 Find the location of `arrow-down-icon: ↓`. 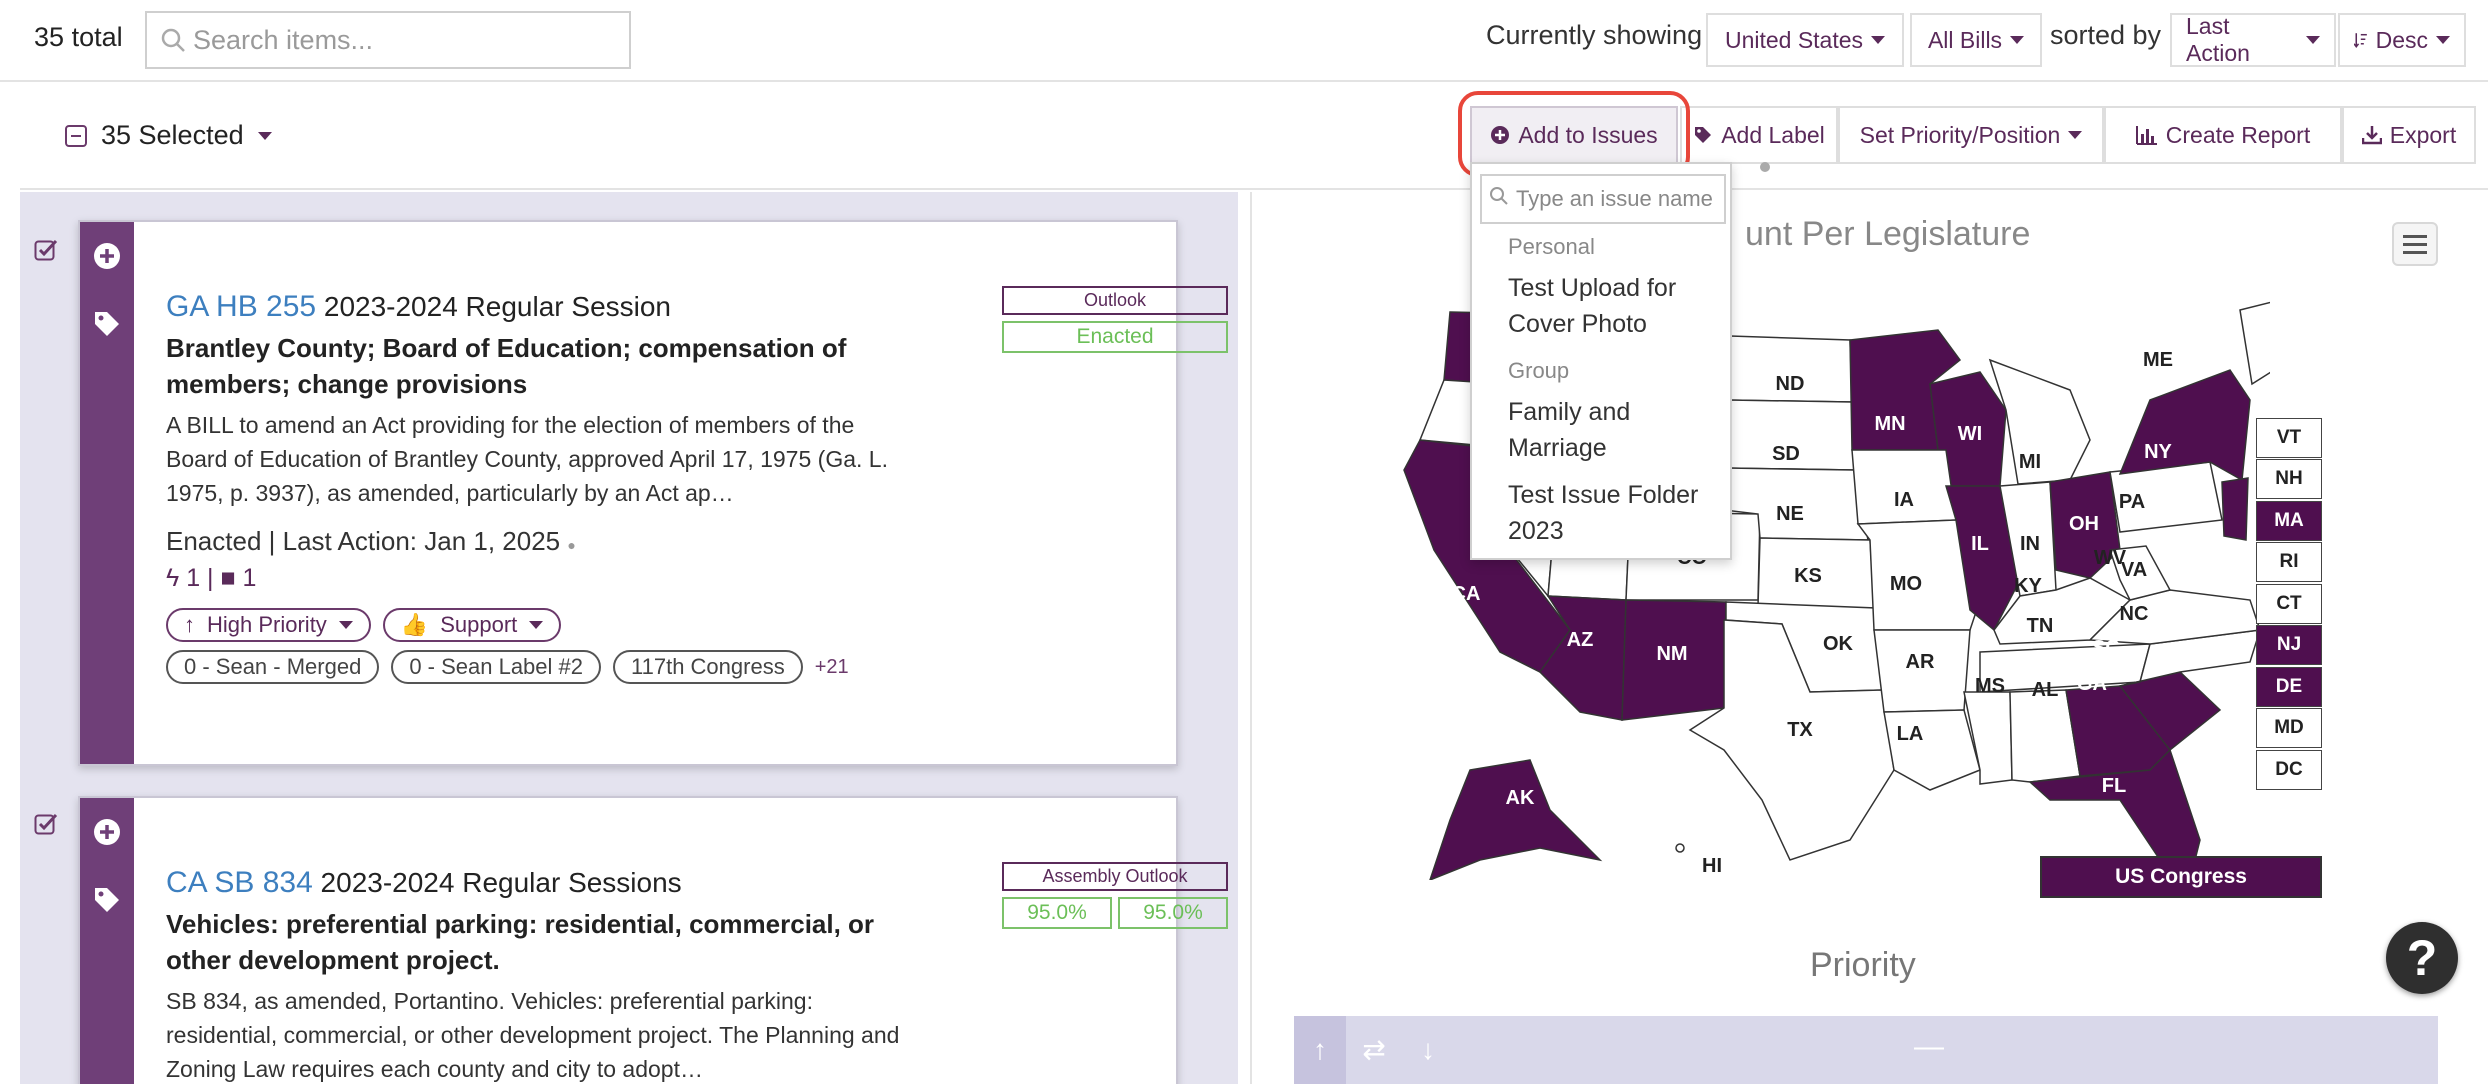

arrow-down-icon: ↓ is located at coordinates (1428, 1050).